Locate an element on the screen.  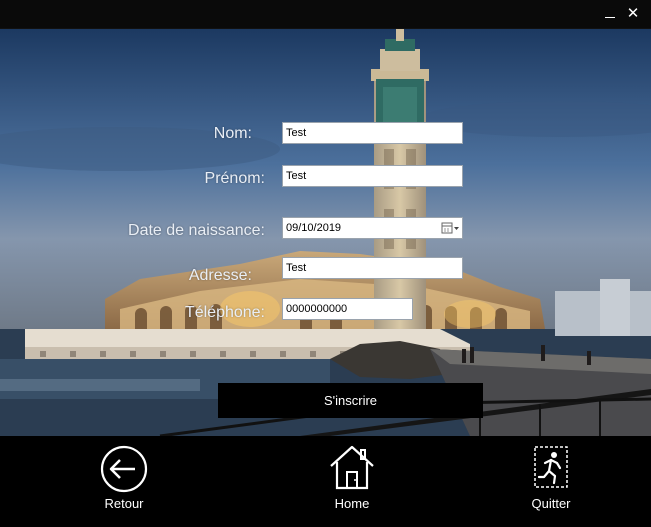
minimize-icon is located at coordinates (610, 17).